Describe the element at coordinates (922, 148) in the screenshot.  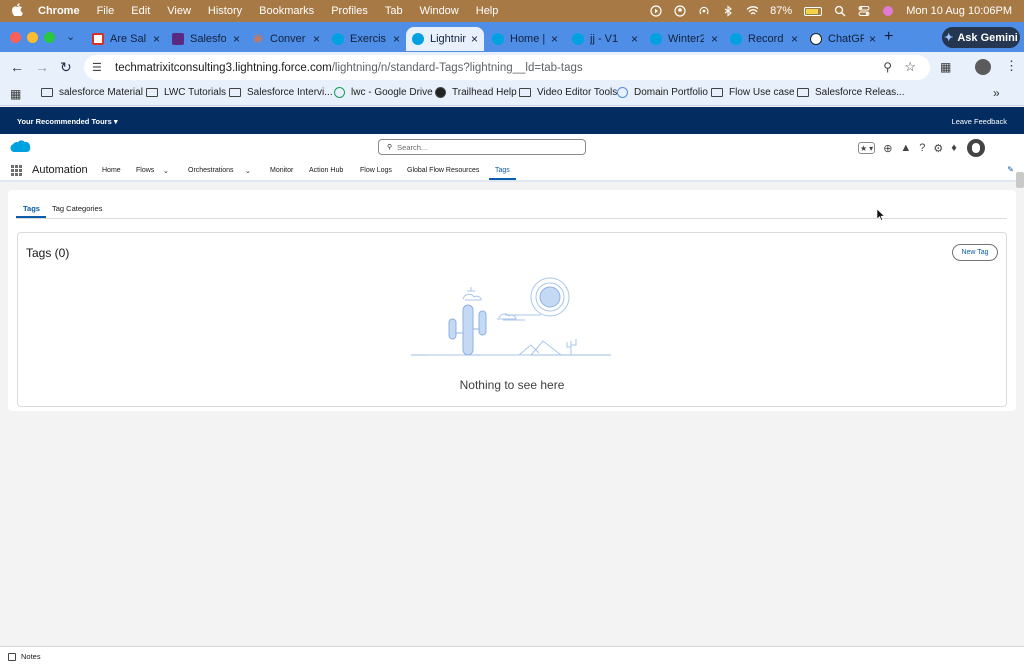
I see `help-question-icon: ?` at that location.